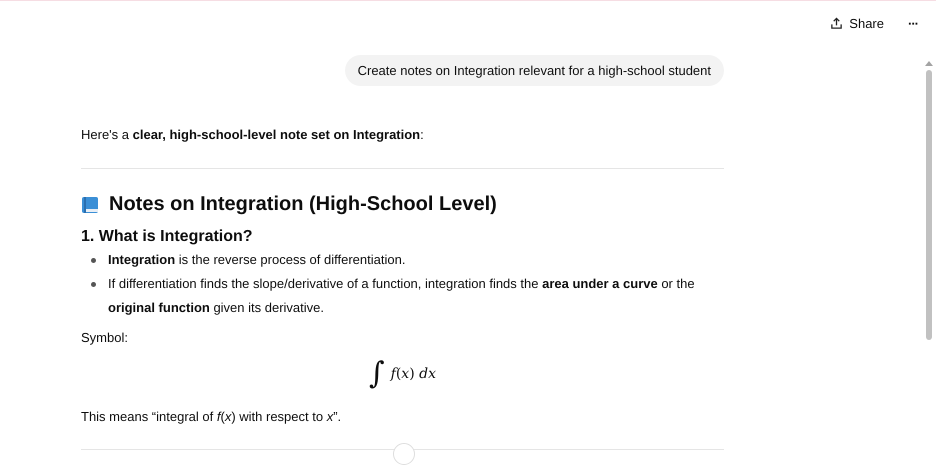 This screenshot has height=475, width=936. Describe the element at coordinates (913, 23) in the screenshot. I see `more-button: ···` at that location.